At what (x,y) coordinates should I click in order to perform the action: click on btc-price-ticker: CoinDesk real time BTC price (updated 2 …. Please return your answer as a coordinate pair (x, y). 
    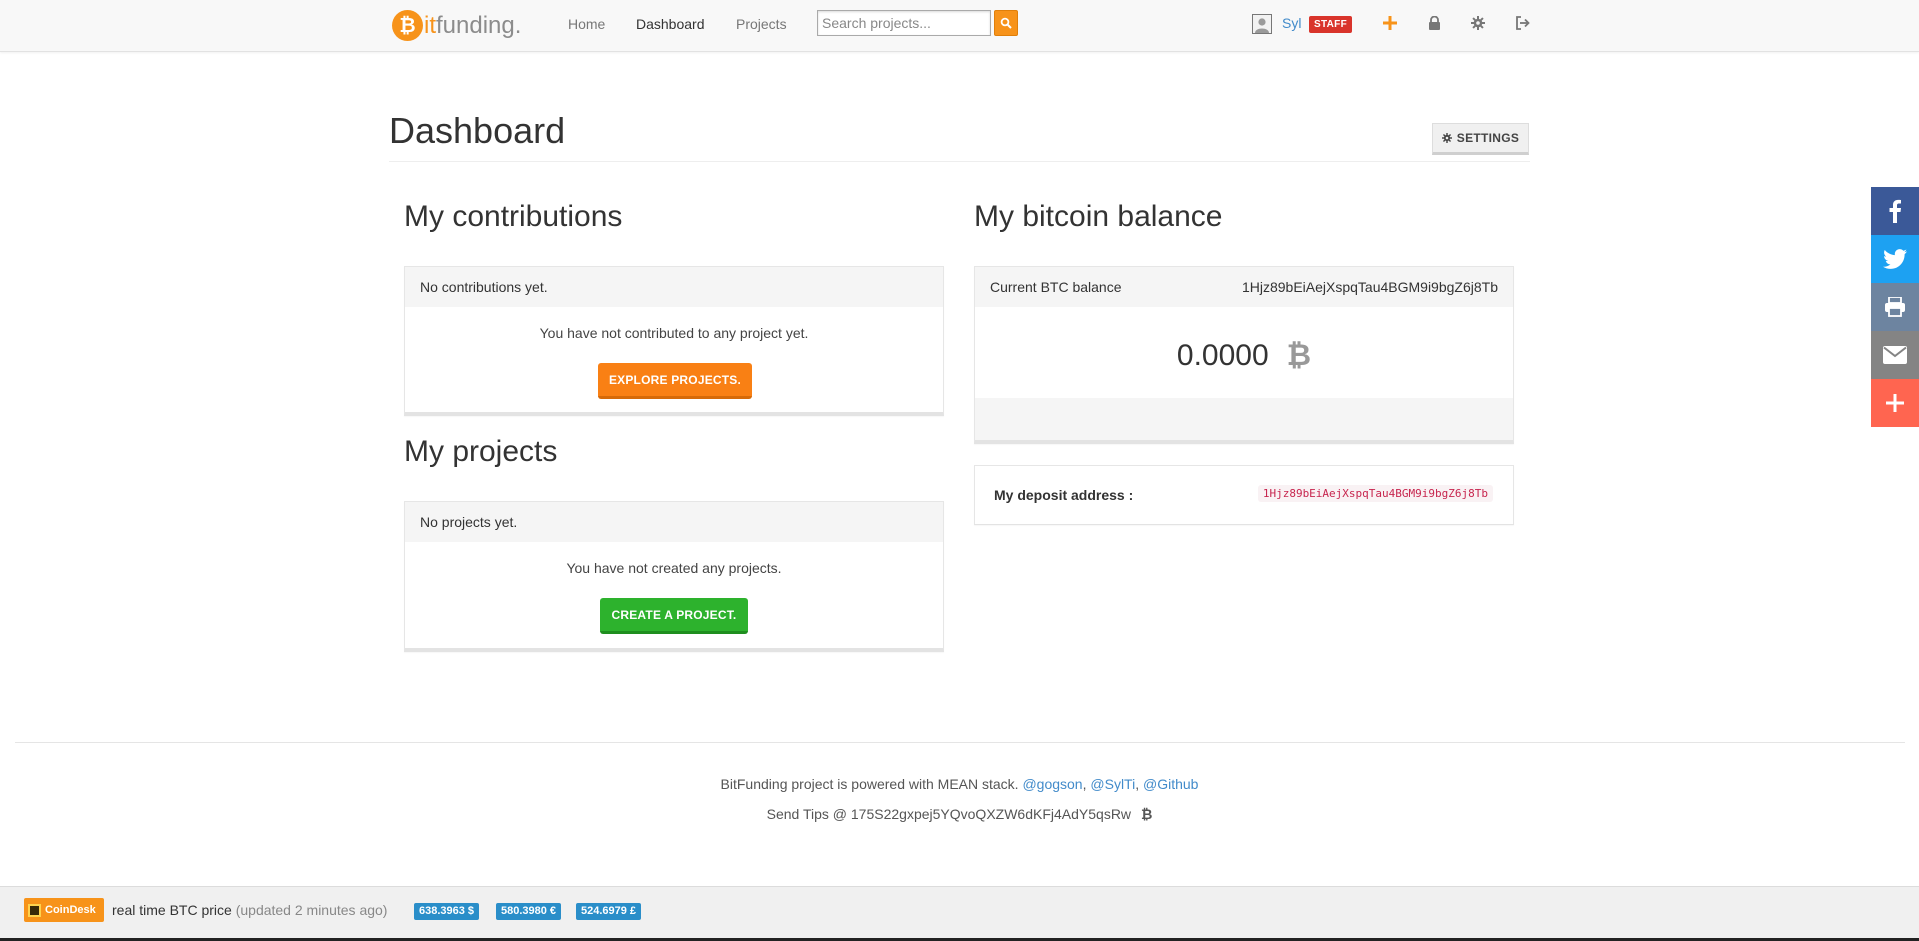
    Looking at the image, I should click on (959, 913).